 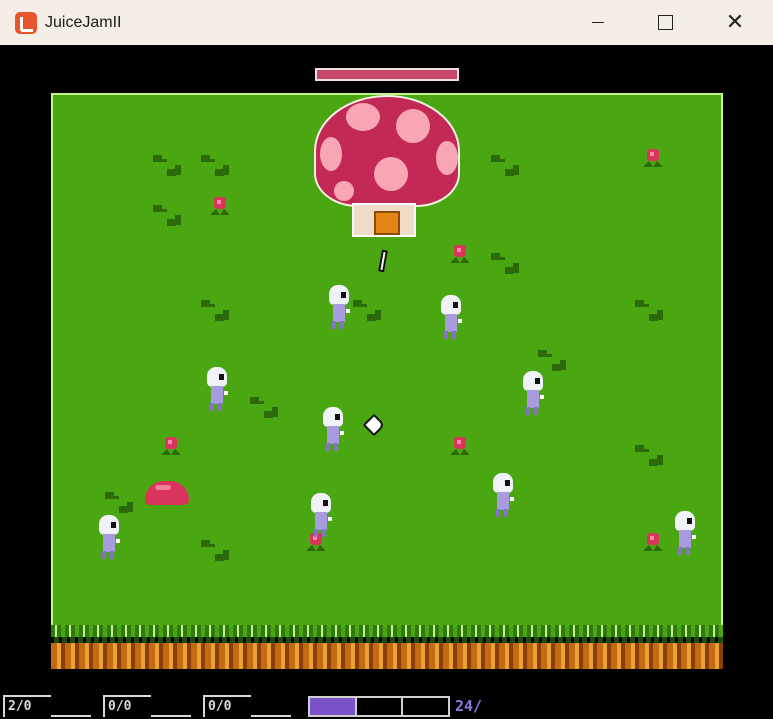 I want to click on mushroom-door, so click(x=387, y=223).